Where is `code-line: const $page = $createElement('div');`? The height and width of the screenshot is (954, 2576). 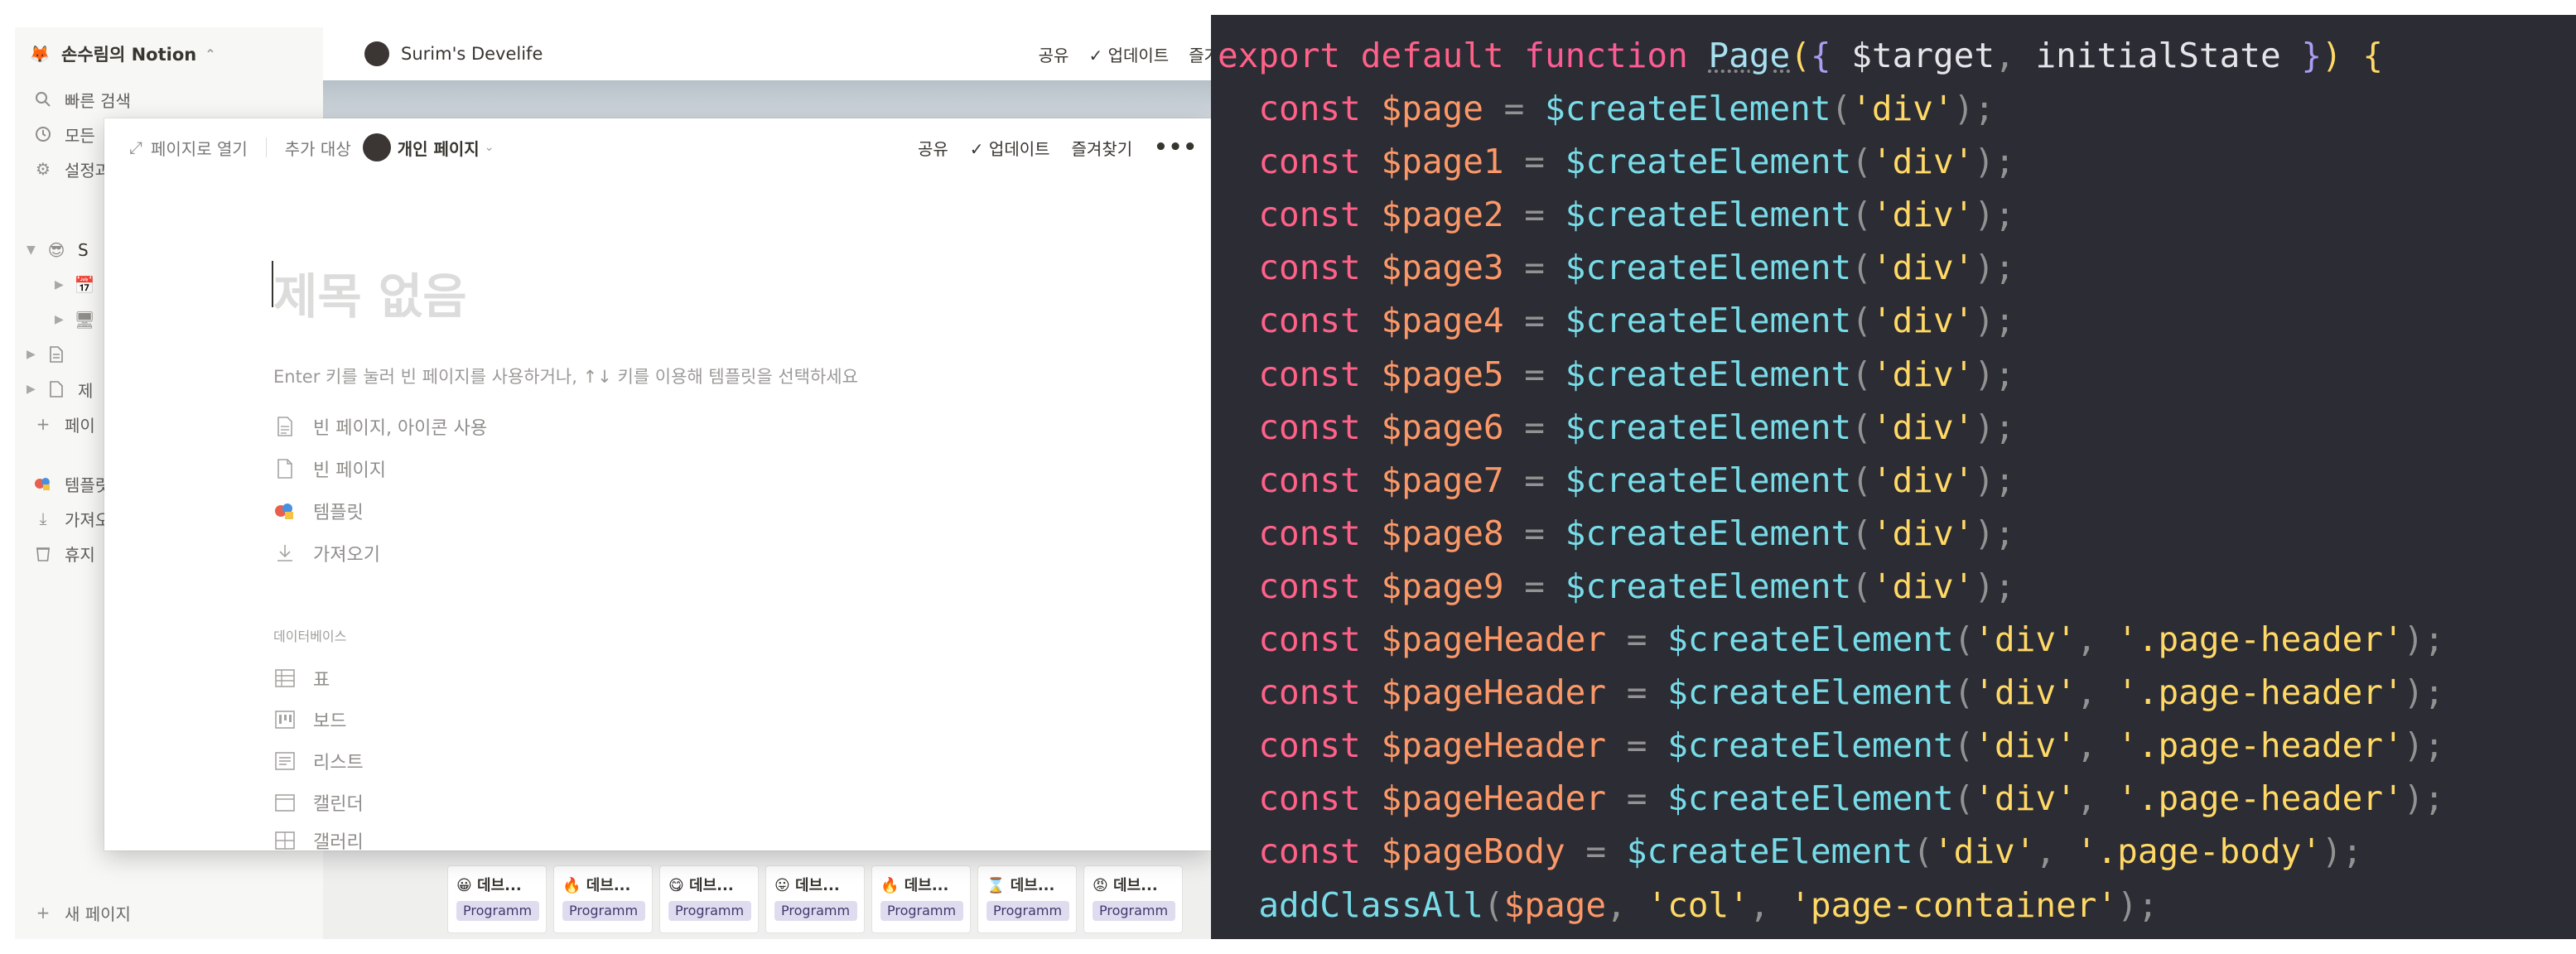 code-line: const $page = $createElement('div'); is located at coordinates (1831, 108).